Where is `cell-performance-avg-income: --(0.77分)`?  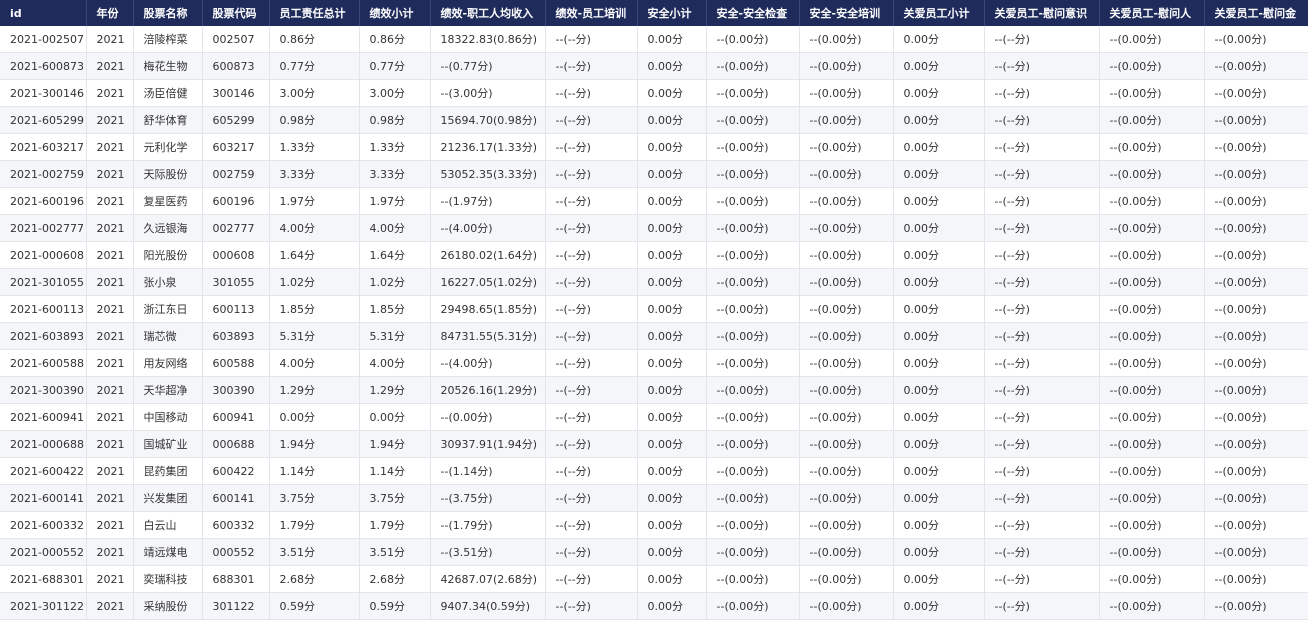
cell-performance-avg-income: --(0.77分) is located at coordinates (488, 66).